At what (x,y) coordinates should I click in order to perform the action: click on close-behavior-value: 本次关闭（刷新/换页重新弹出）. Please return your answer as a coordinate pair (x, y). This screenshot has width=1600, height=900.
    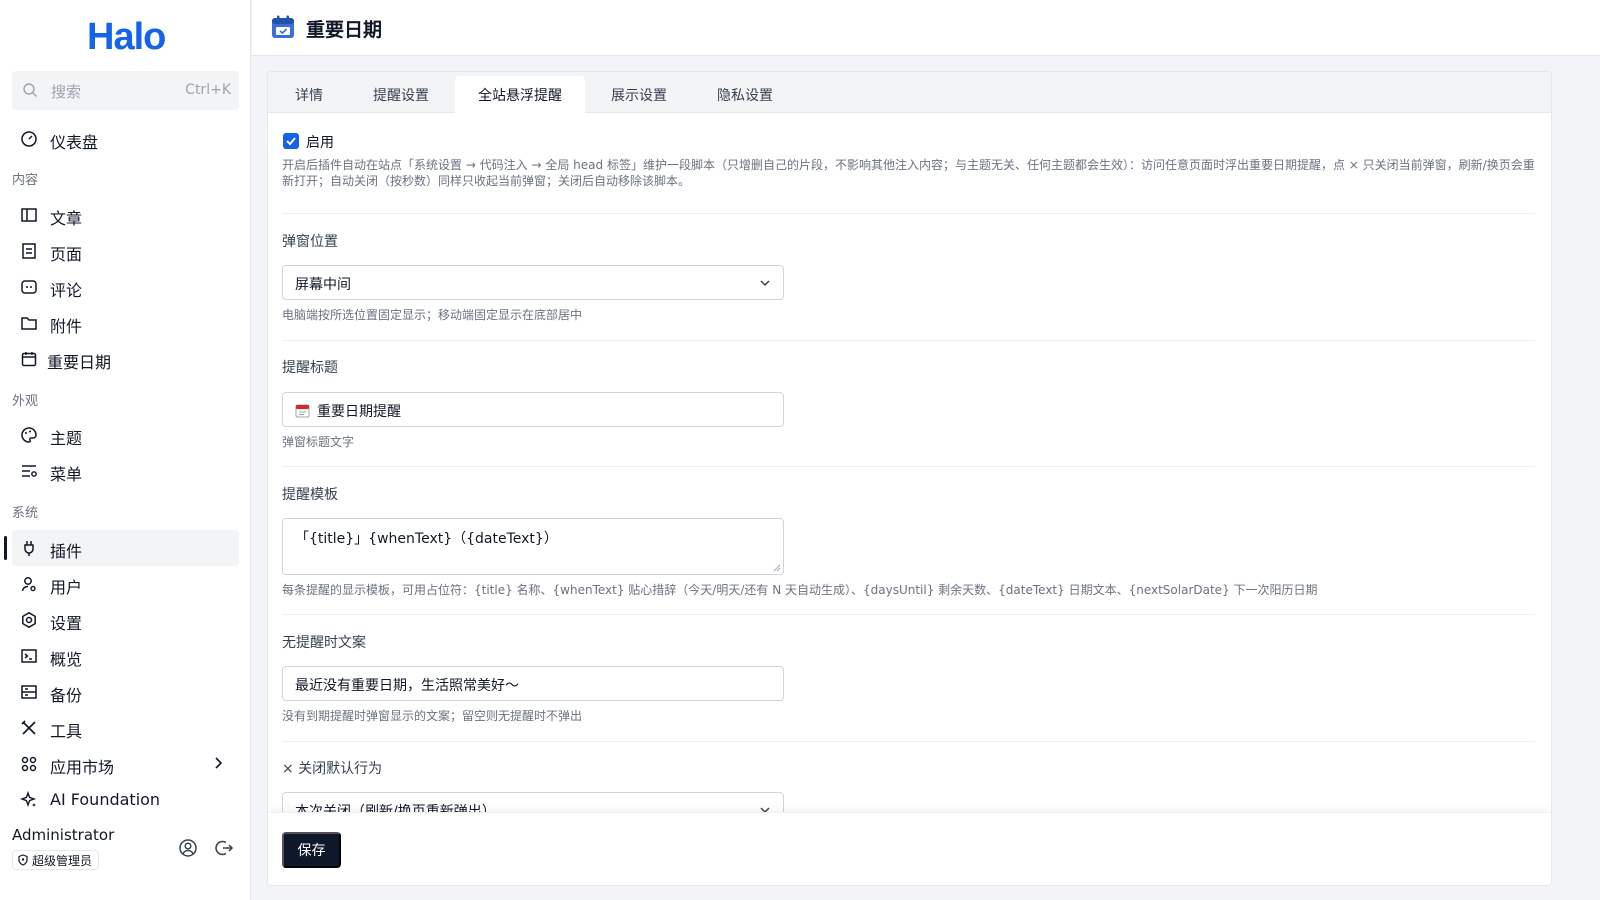
    Looking at the image, I should click on (395, 808).